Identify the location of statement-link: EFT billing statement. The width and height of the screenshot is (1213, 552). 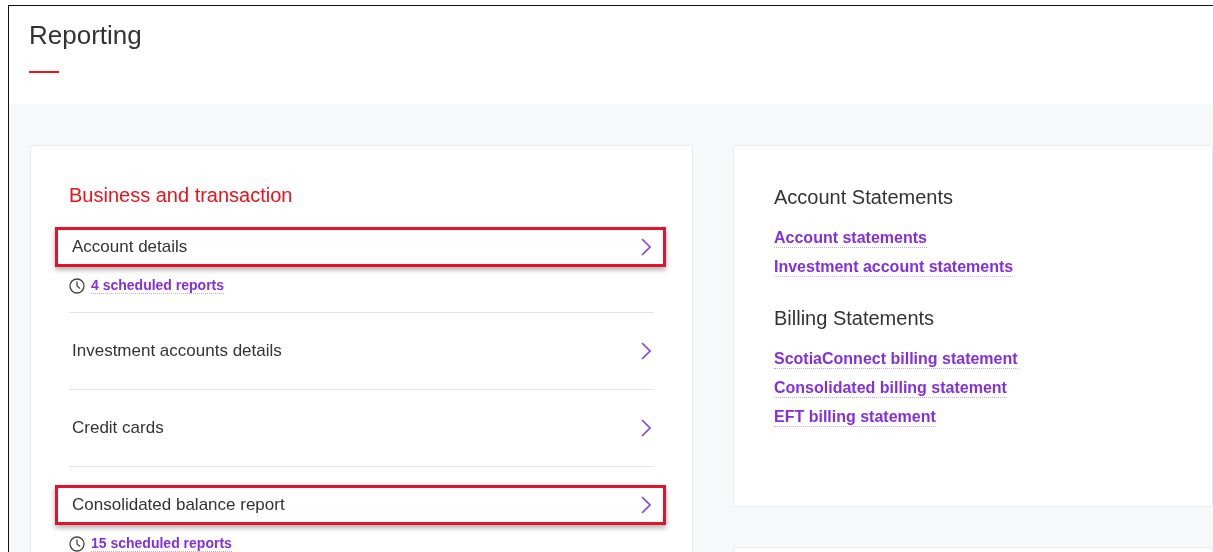
(855, 417).